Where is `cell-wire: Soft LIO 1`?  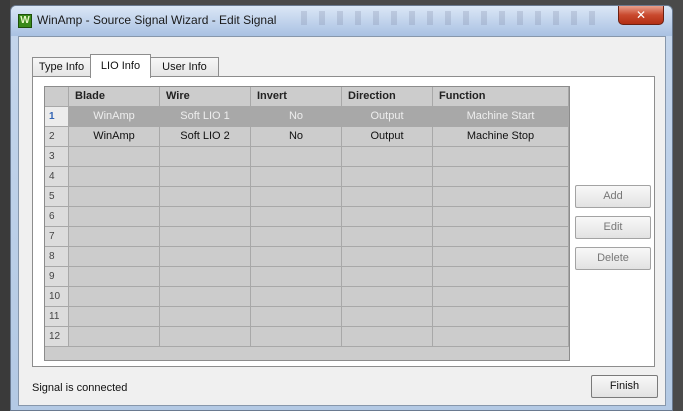 cell-wire: Soft LIO 1 is located at coordinates (205, 117).